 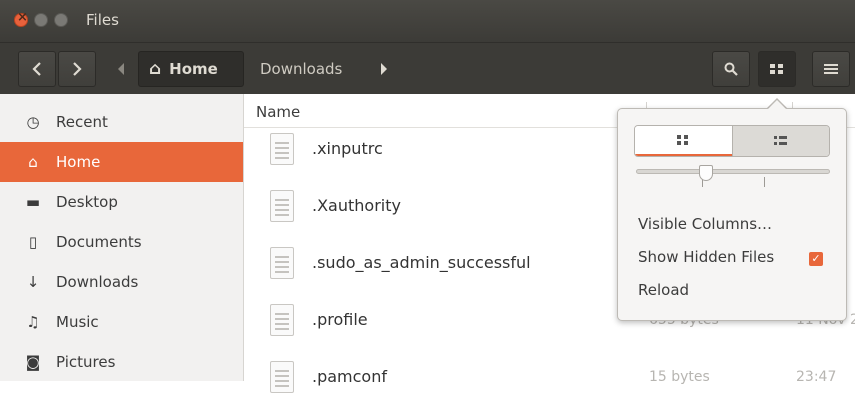 I want to click on zoom-slider-mark, so click(x=764, y=182).